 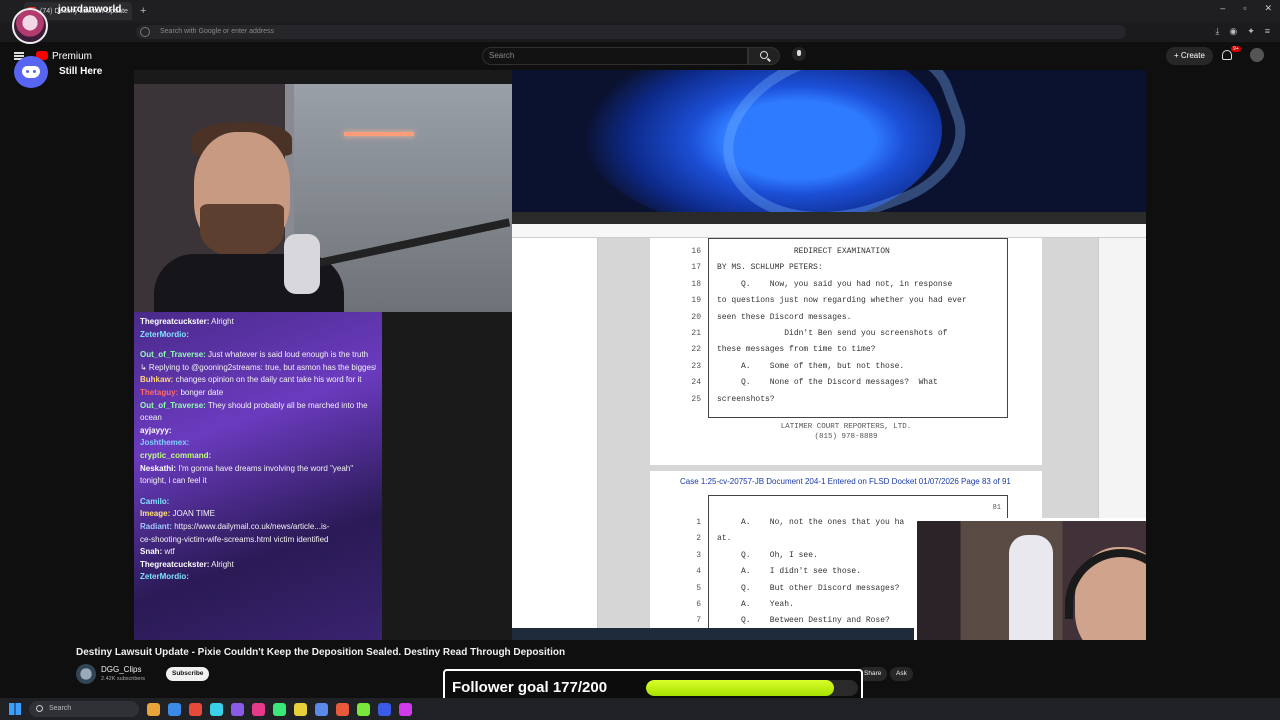 What do you see at coordinates (151, 418) in the screenshot?
I see `chat-text: ocean` at bounding box center [151, 418].